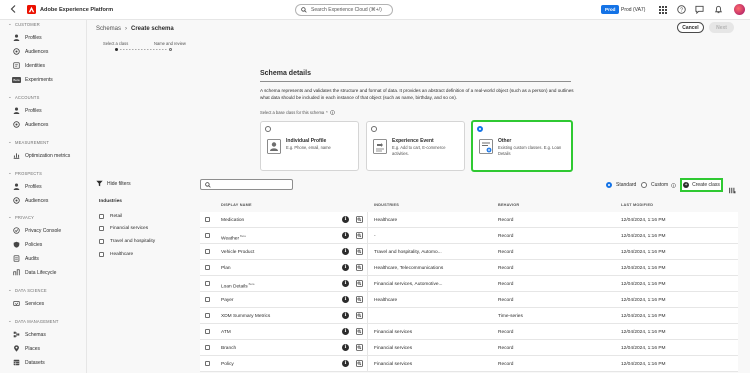 Image resolution: width=750 pixels, height=373 pixels. I want to click on class-radio-individual-profile, so click(268, 129).